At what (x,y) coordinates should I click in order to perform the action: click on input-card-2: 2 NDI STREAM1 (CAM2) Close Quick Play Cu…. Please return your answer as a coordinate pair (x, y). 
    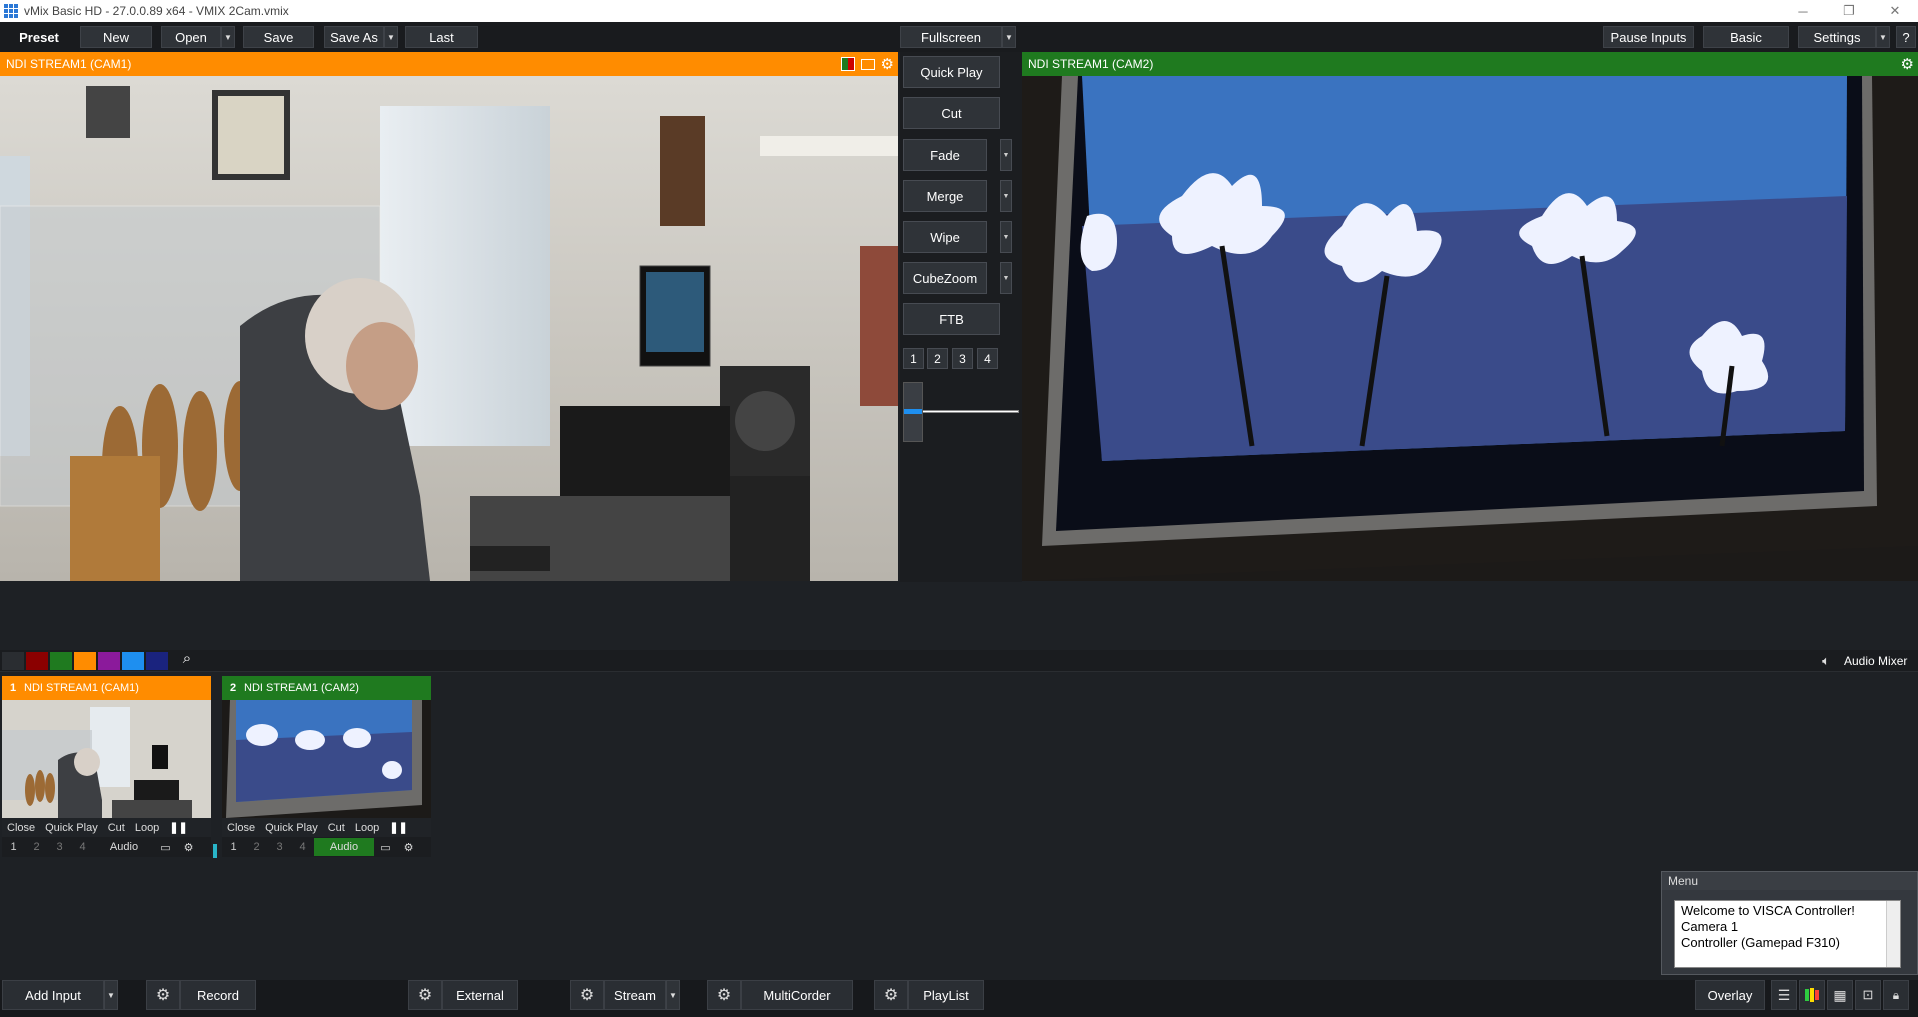
    Looking at the image, I should click on (326, 768).